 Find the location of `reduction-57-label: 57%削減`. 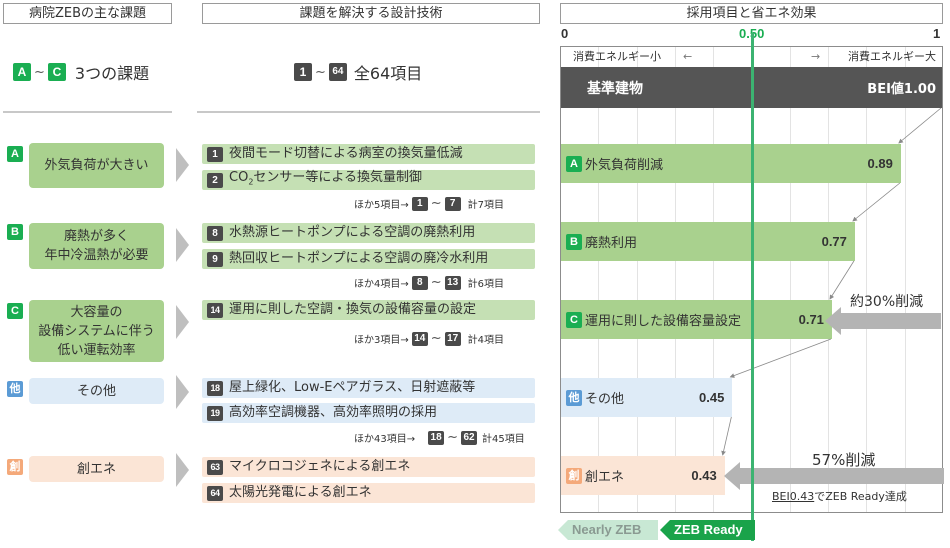

reduction-57-label: 57%削減 is located at coordinates (844, 460).